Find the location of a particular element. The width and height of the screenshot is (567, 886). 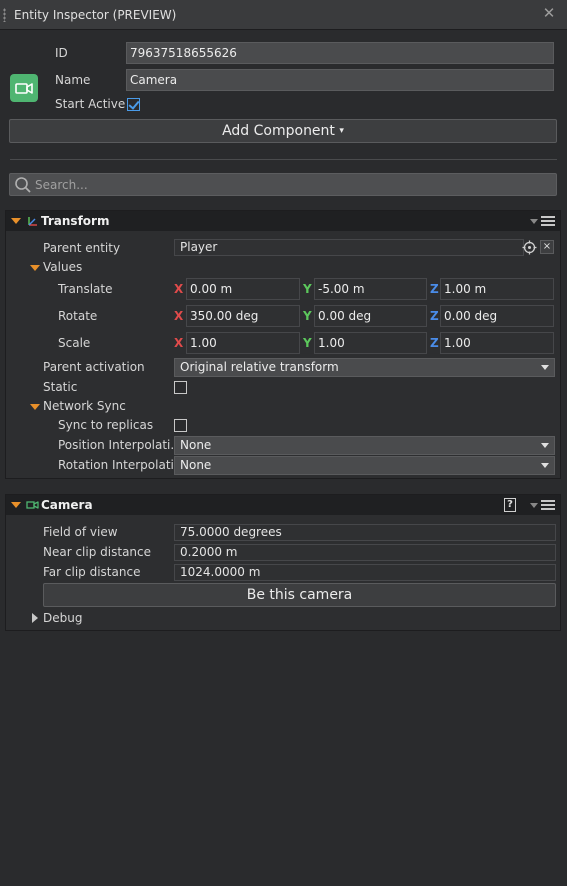

network-sync-label: Network Sync is located at coordinates (84, 406).